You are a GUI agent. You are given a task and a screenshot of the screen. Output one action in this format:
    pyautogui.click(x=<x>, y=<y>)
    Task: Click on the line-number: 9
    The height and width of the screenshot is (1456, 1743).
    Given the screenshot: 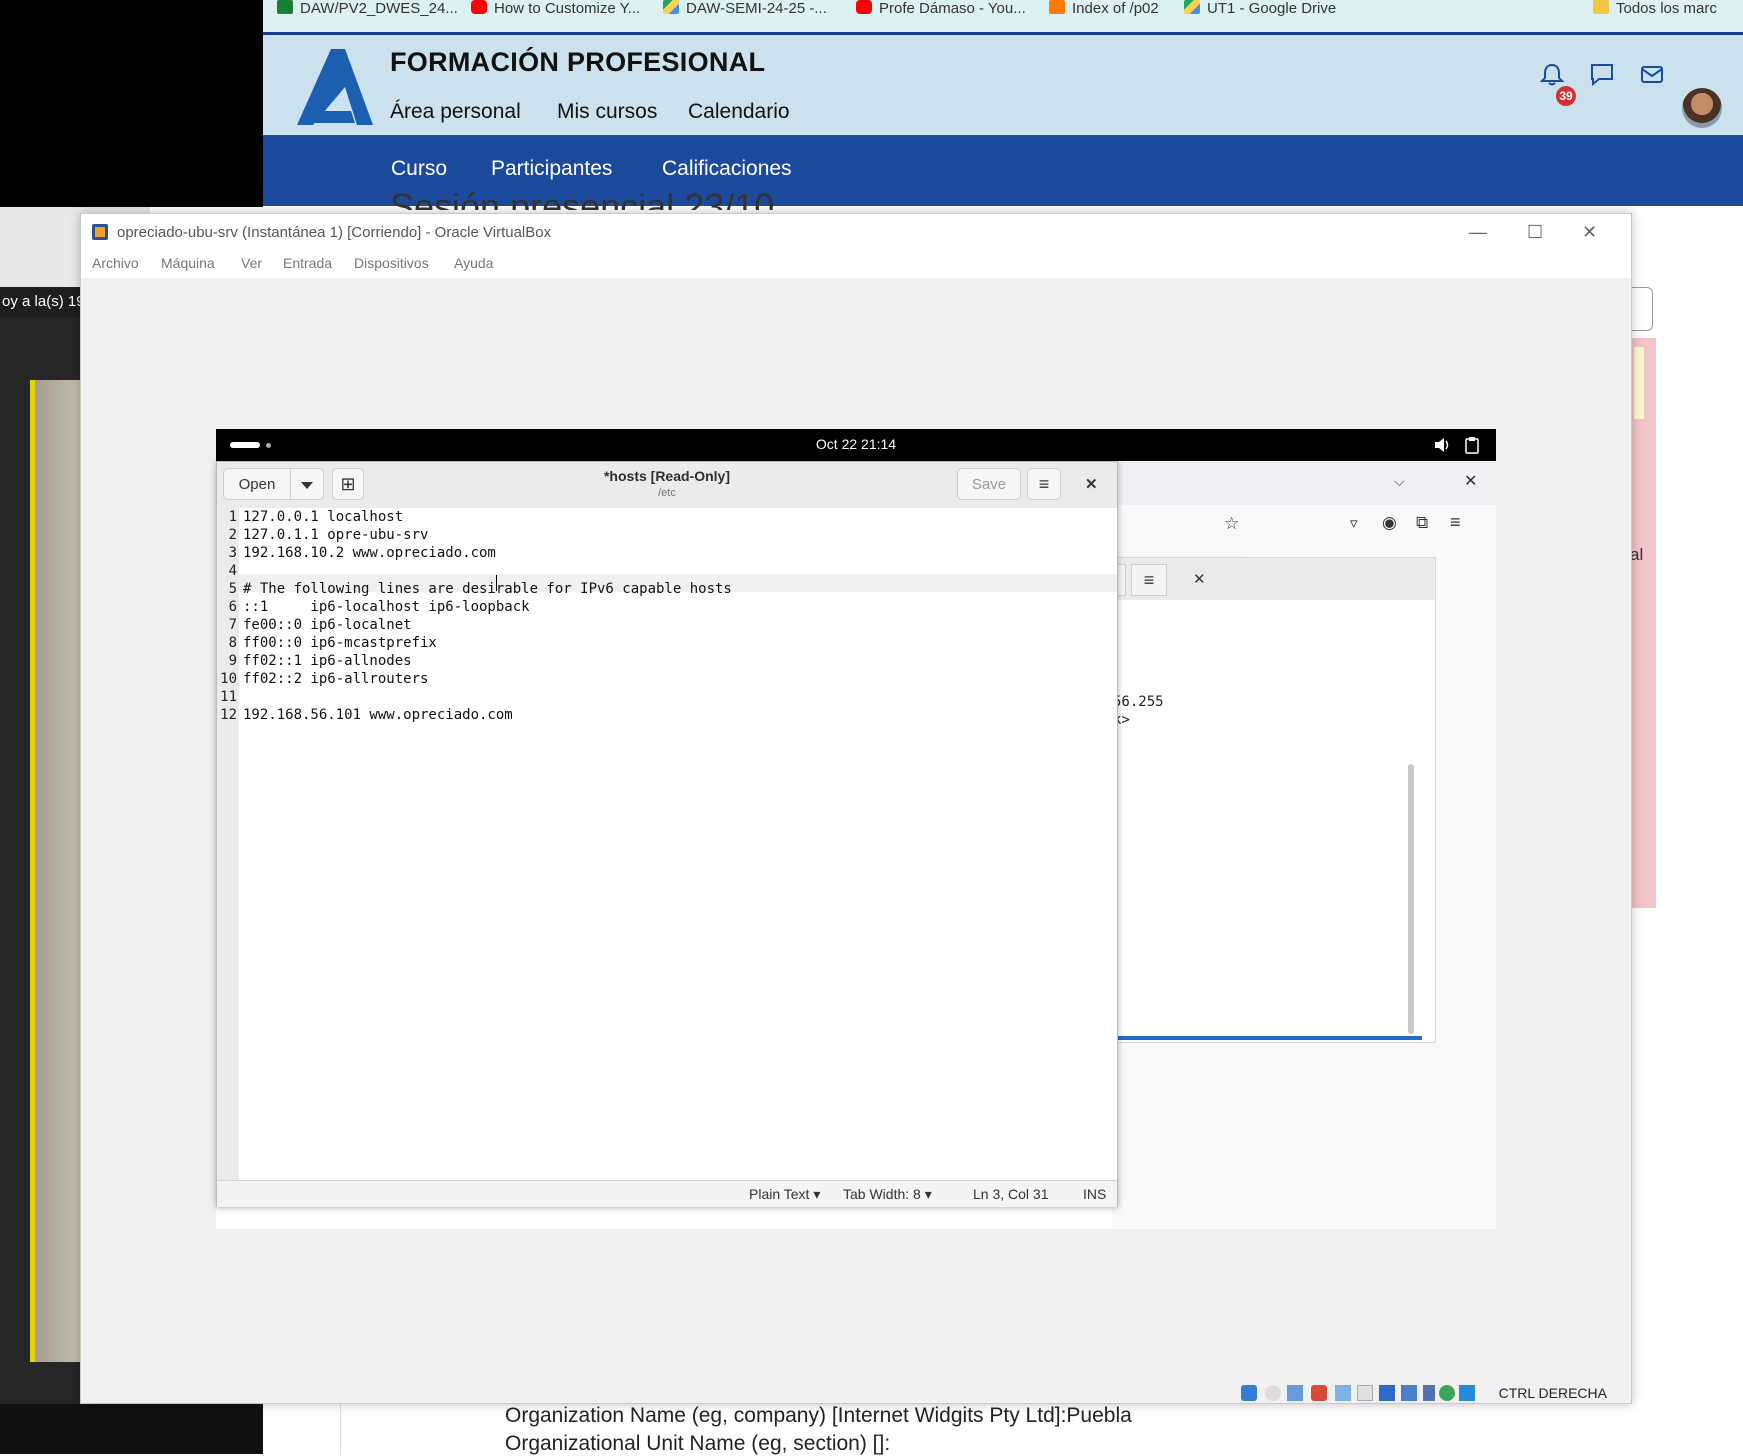 What is the action you would take?
    pyautogui.click(x=232, y=661)
    